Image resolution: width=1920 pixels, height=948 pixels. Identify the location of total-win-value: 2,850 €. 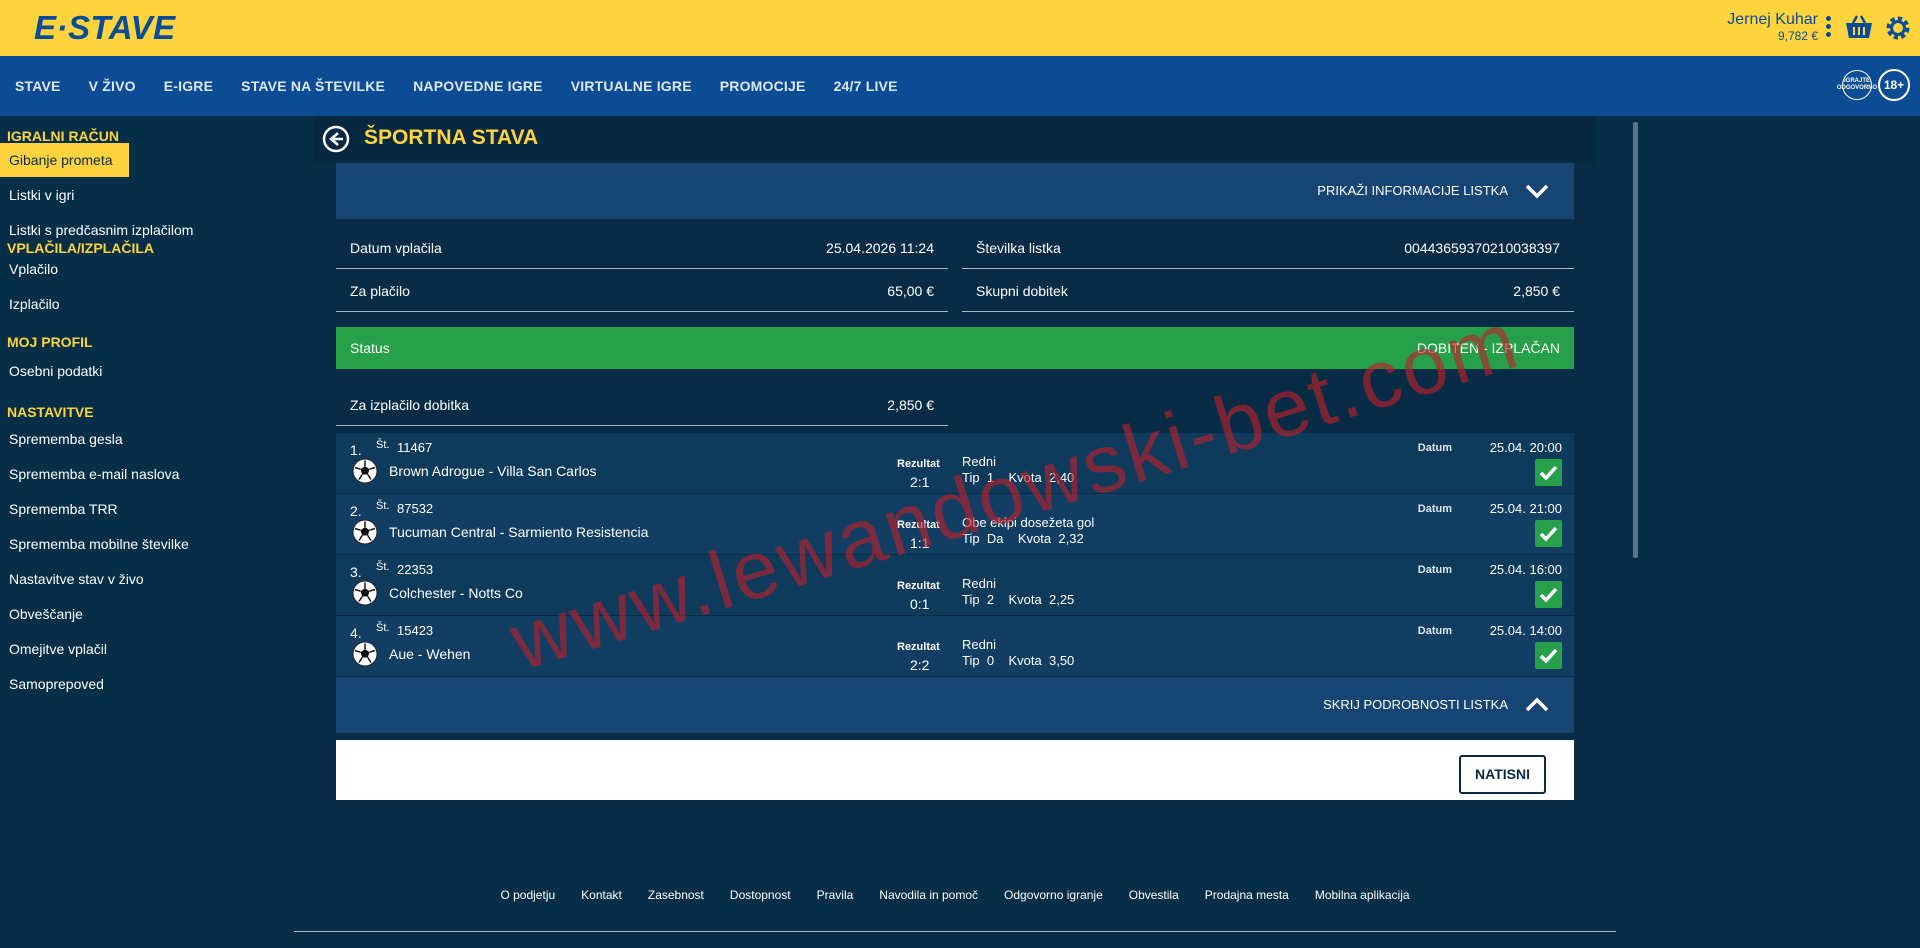
(1536, 291).